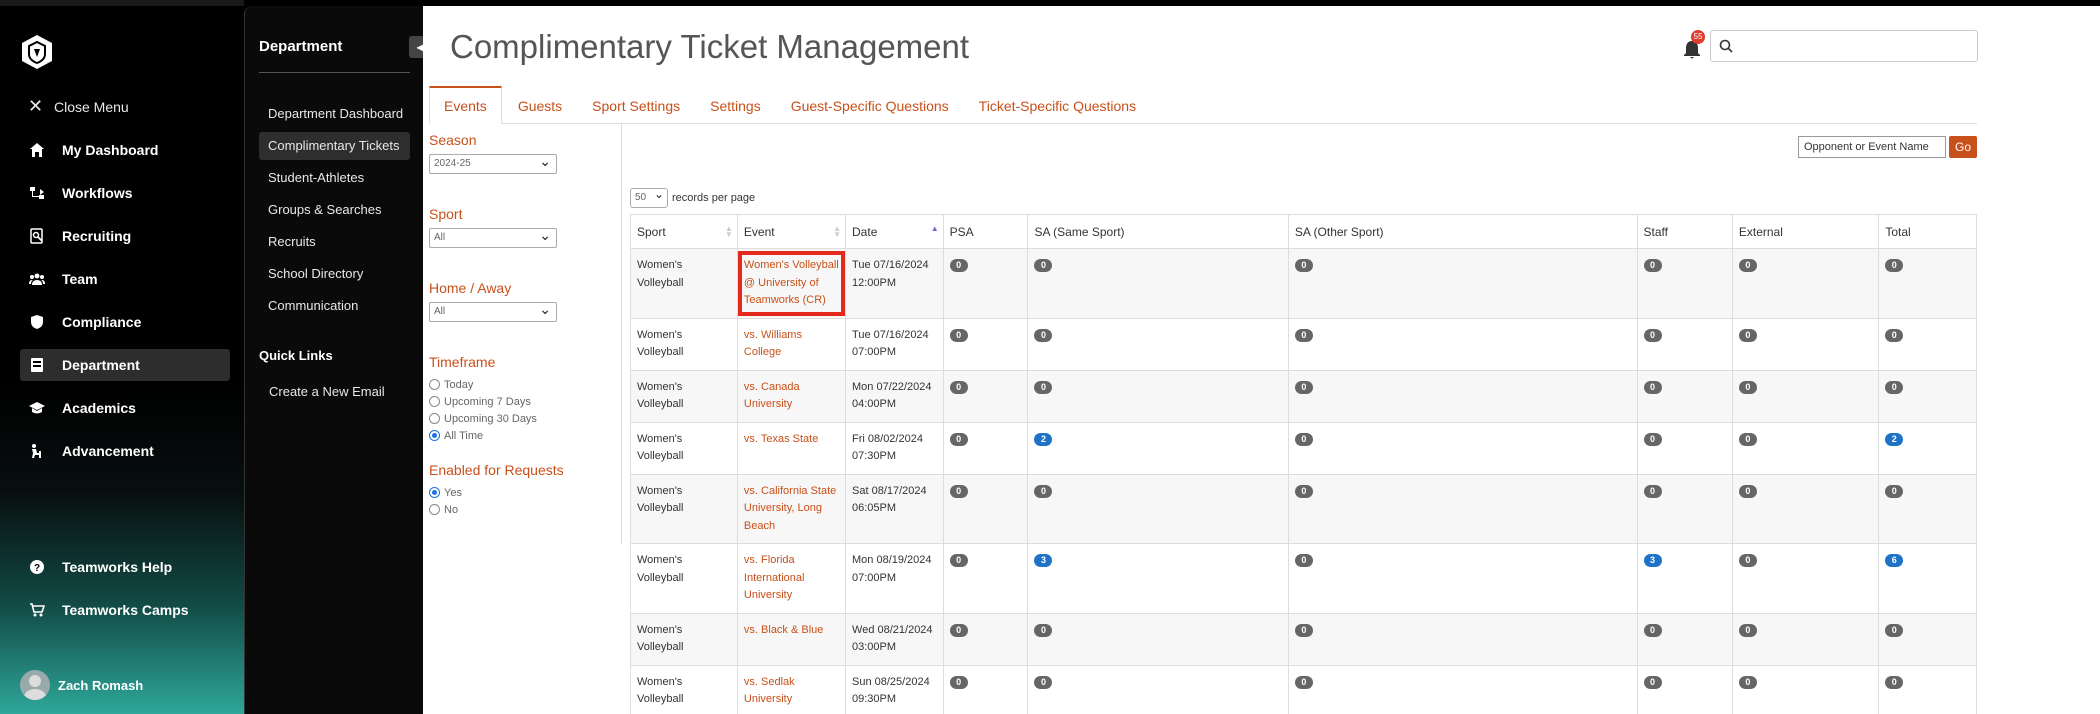 Image resolution: width=2100 pixels, height=714 pixels. I want to click on user-profile: Zach Romash, so click(81, 685).